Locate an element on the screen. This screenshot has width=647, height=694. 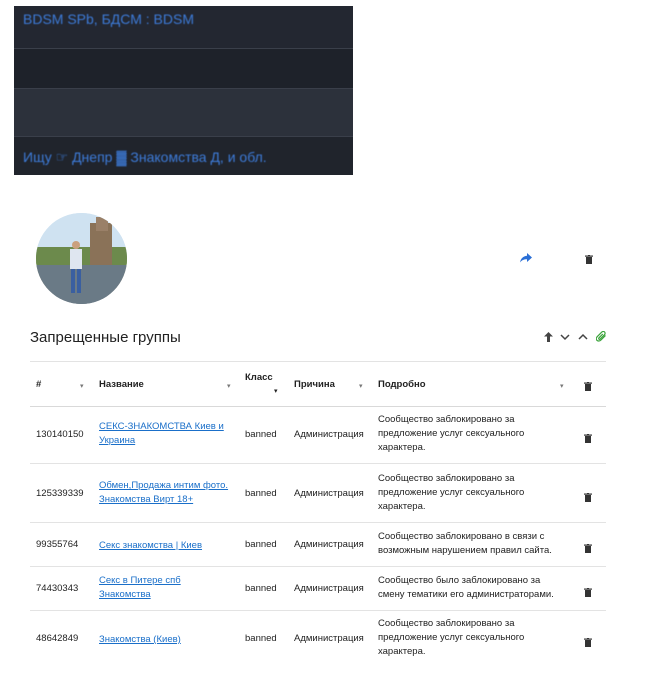
chevron-up-icon is located at coordinates (583, 336).